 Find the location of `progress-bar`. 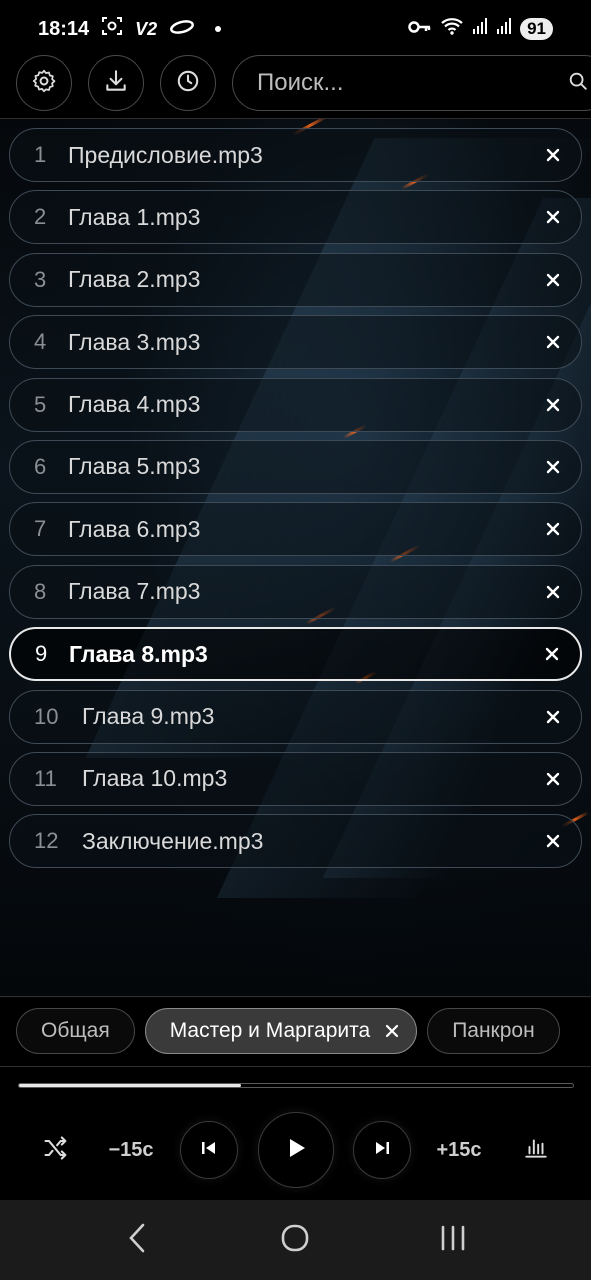

progress-bar is located at coordinates (296, 1085).